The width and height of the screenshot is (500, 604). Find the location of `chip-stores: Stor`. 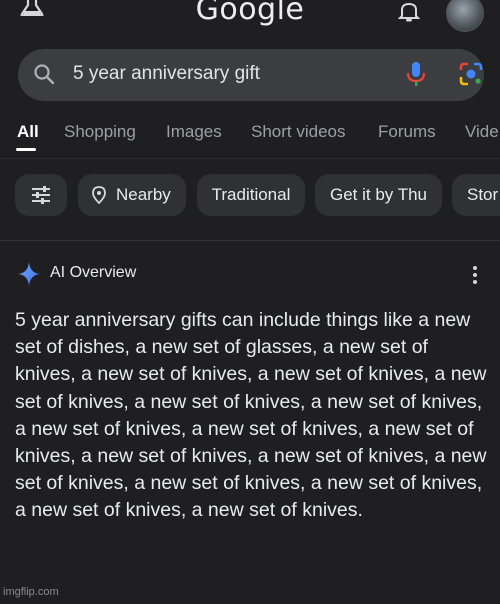

chip-stores: Stor is located at coordinates (476, 195).